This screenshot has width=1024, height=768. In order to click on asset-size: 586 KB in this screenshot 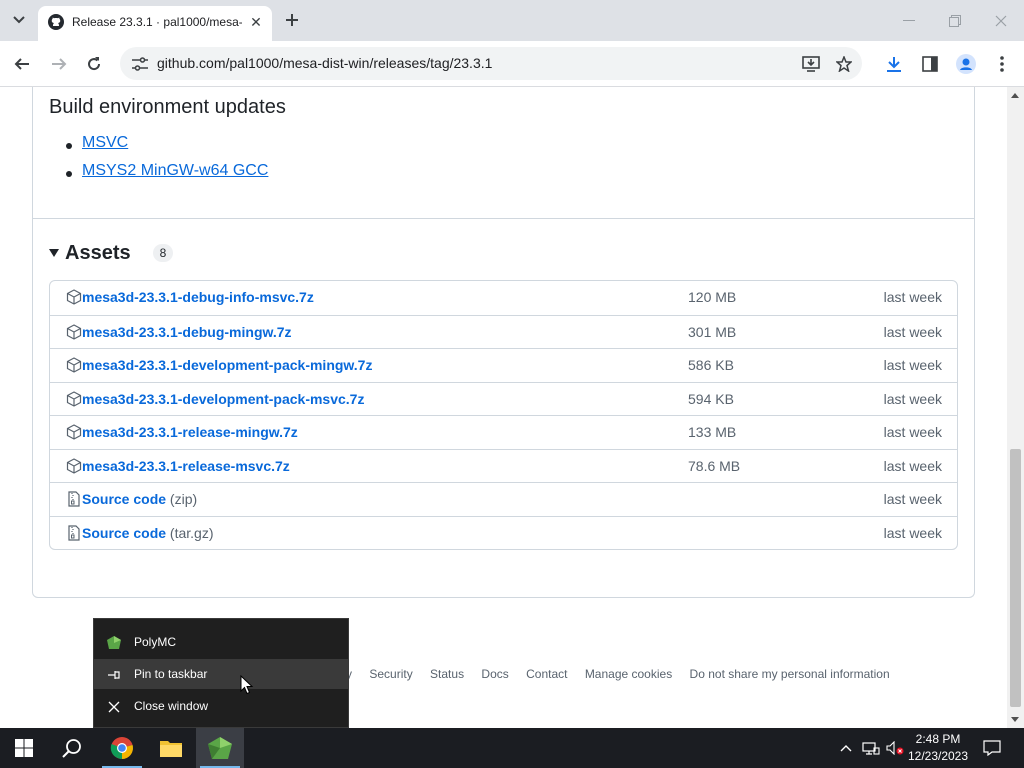, I will do `click(711, 365)`.